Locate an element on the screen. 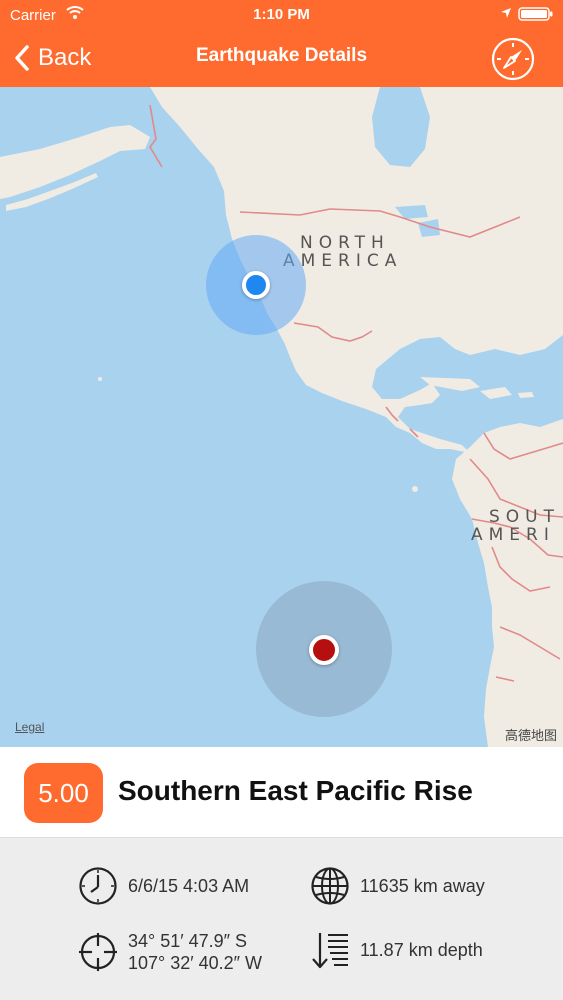 This screenshot has height=1000, width=563. detail-depth: 11.87 km depth is located at coordinates (396, 950).